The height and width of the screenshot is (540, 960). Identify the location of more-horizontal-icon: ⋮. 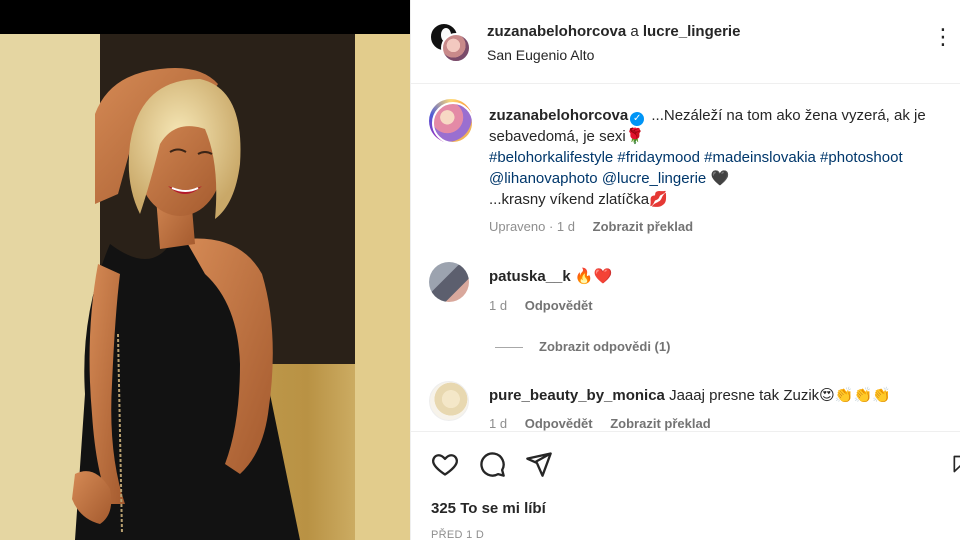
(943, 37).